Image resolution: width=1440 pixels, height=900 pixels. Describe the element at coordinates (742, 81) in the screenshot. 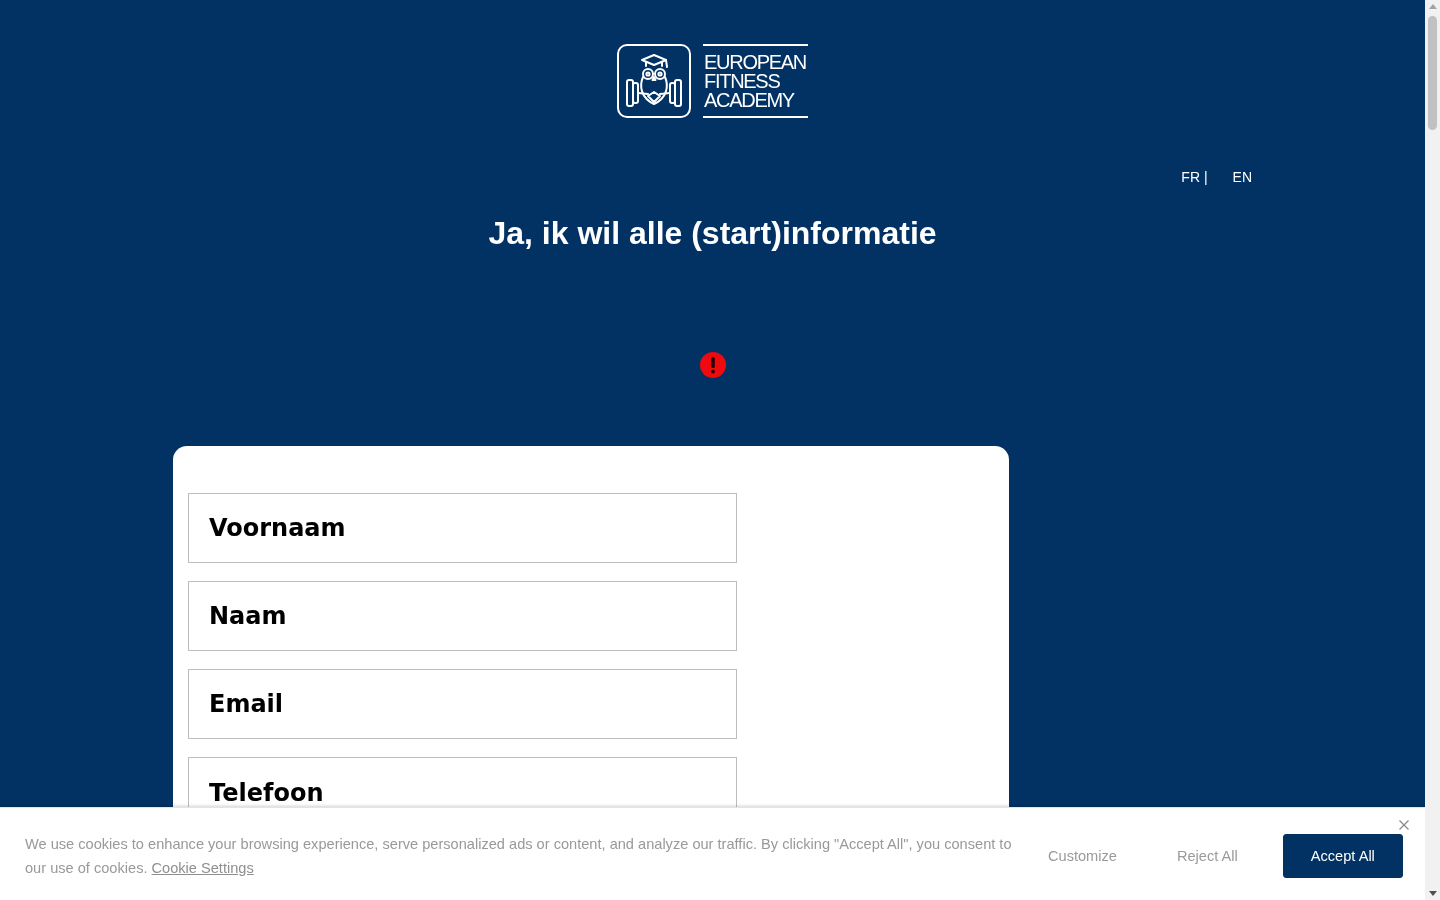

I see `logo-text: FITNESS` at that location.